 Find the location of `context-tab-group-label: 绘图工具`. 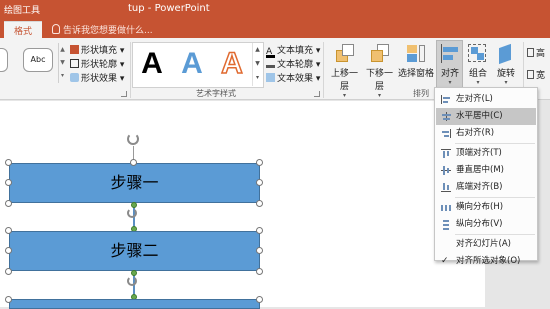

context-tab-group-label: 绘图工具 is located at coordinates (22, 11).